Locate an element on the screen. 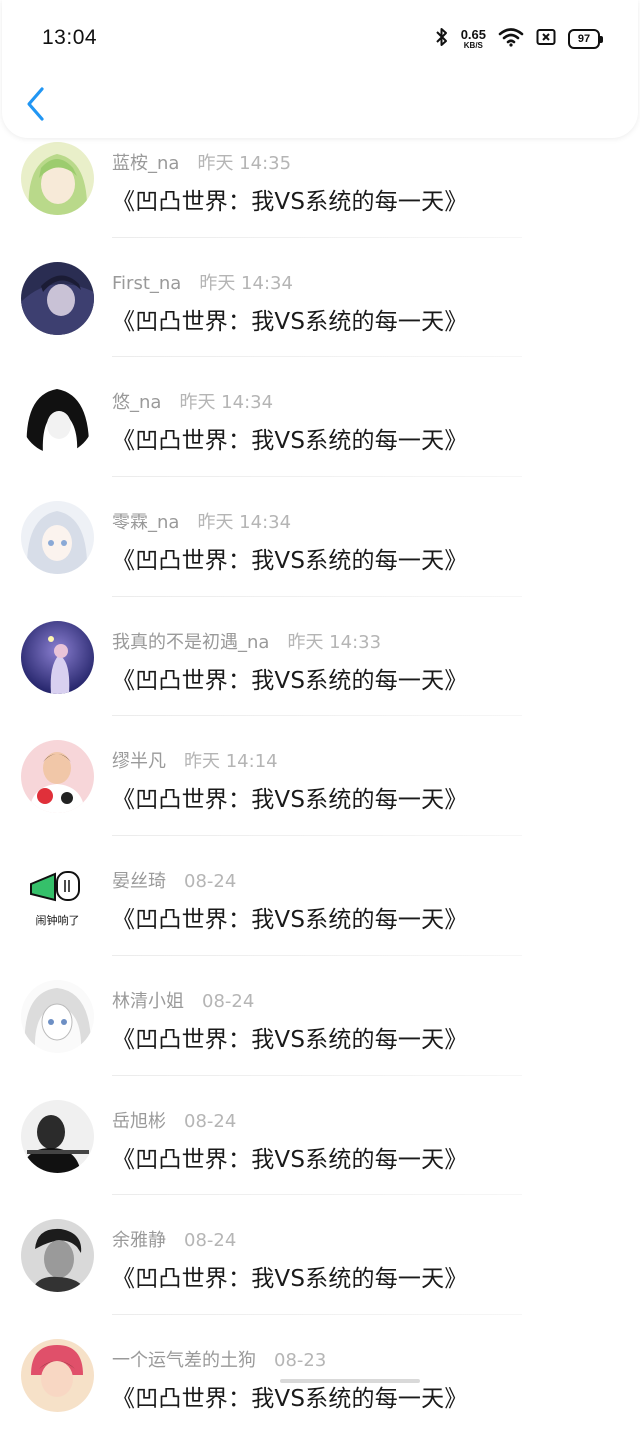  item-meta: First_na 昨天 14:34 is located at coordinates (202, 282).